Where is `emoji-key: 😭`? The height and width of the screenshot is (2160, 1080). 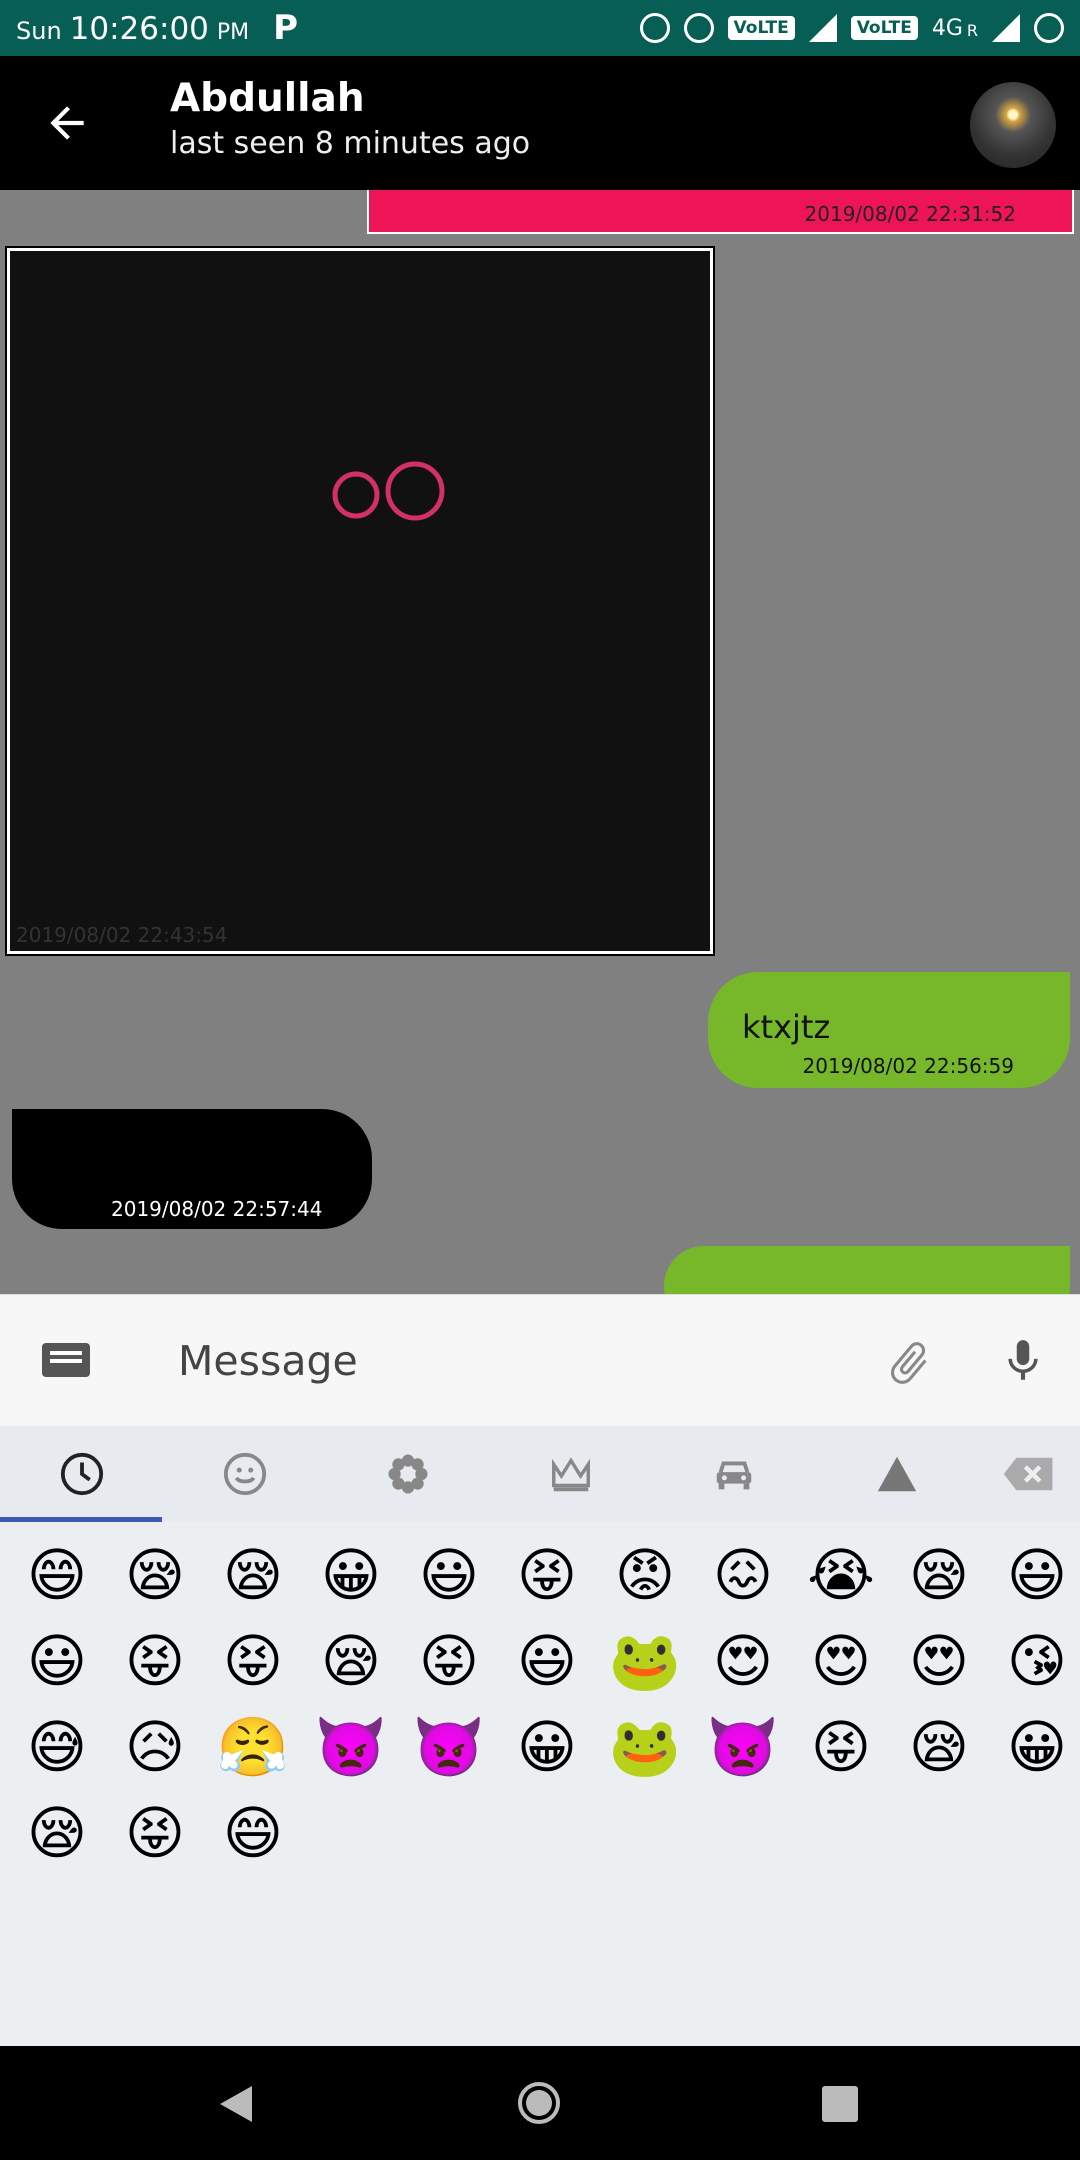 emoji-key: 😭 is located at coordinates (841, 1575).